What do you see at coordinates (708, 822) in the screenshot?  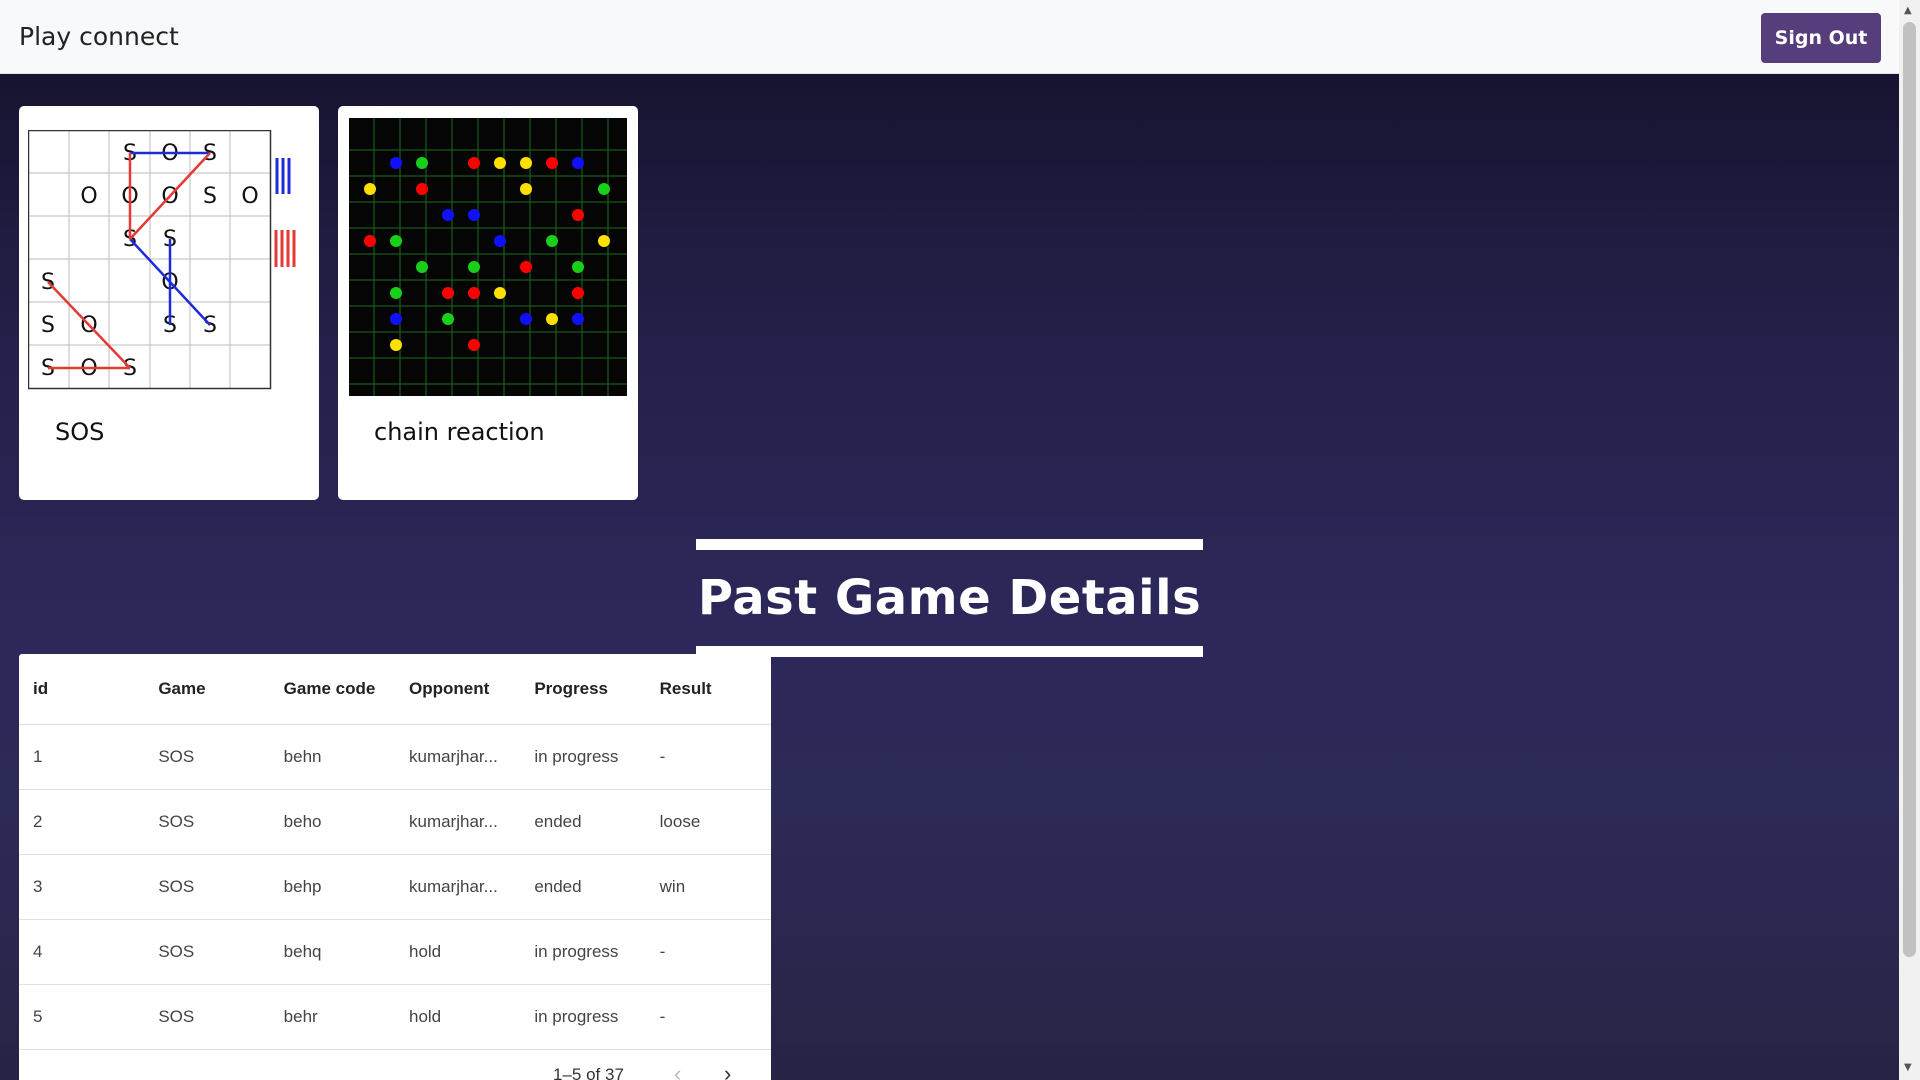 I see `cell-result: loose` at bounding box center [708, 822].